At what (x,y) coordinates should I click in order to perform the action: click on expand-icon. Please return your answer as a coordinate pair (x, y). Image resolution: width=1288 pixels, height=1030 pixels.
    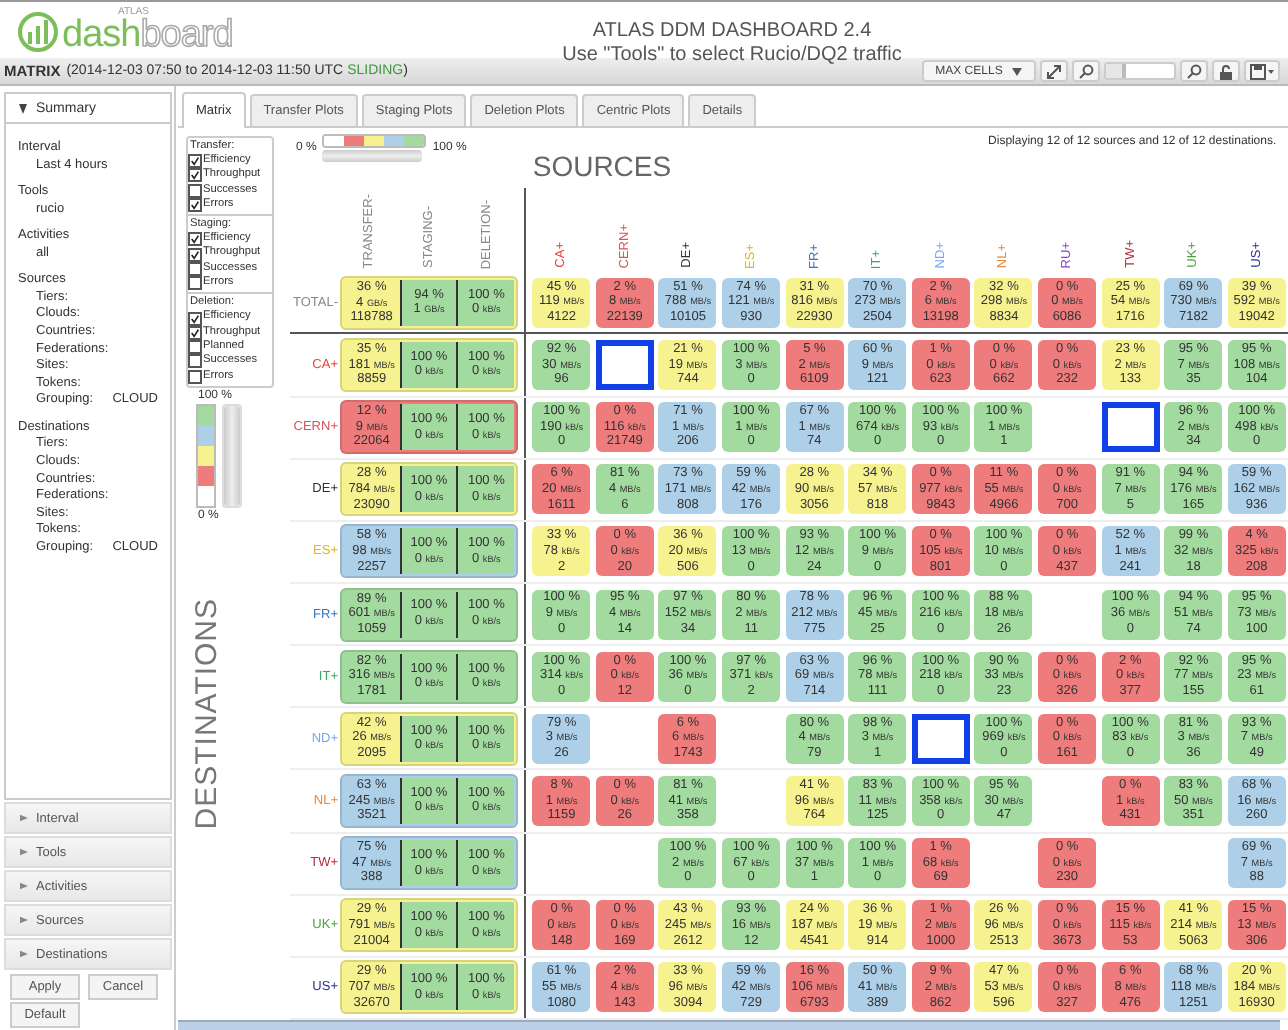
    Looking at the image, I should click on (1054, 71).